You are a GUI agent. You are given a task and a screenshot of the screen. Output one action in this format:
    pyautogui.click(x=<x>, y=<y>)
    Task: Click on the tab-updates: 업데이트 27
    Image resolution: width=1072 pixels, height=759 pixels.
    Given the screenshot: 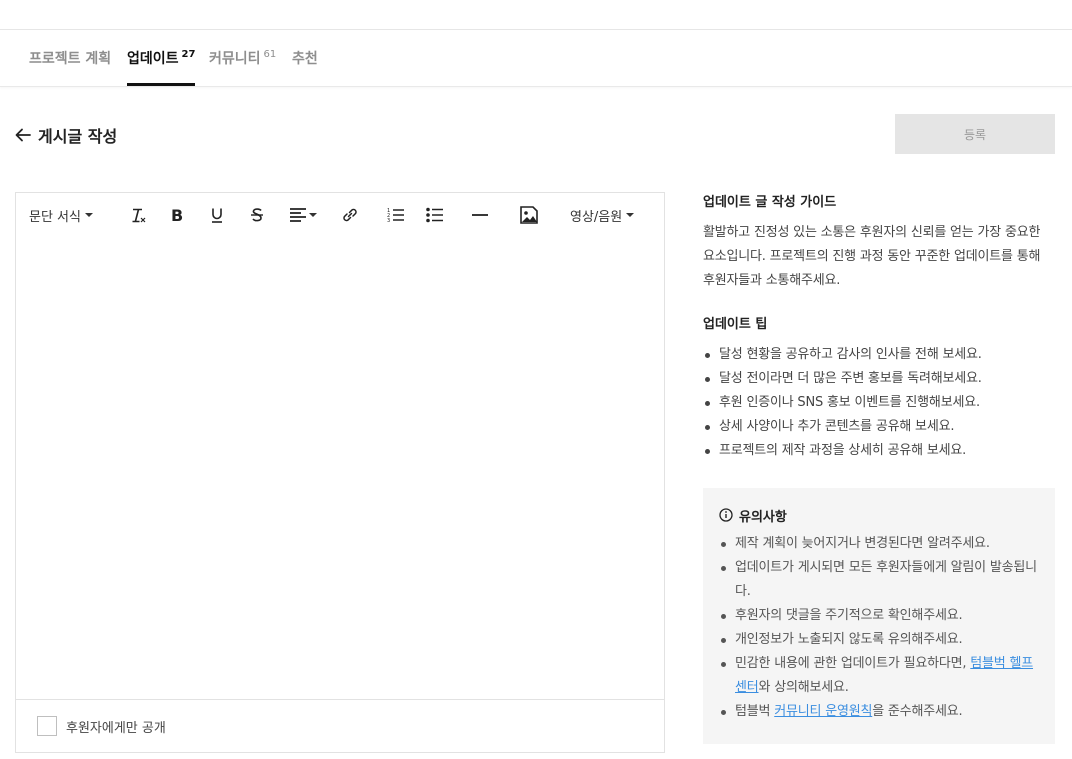 What is the action you would take?
    pyautogui.click(x=161, y=58)
    